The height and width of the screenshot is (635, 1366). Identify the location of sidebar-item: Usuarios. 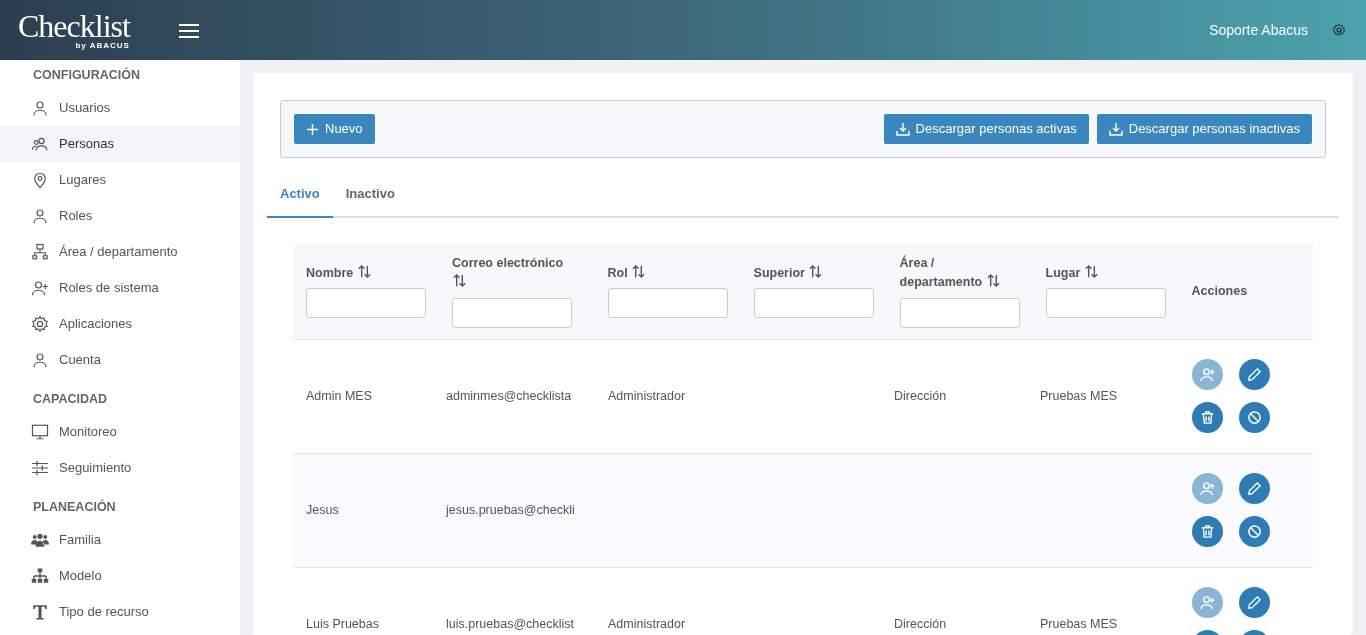
(120, 108).